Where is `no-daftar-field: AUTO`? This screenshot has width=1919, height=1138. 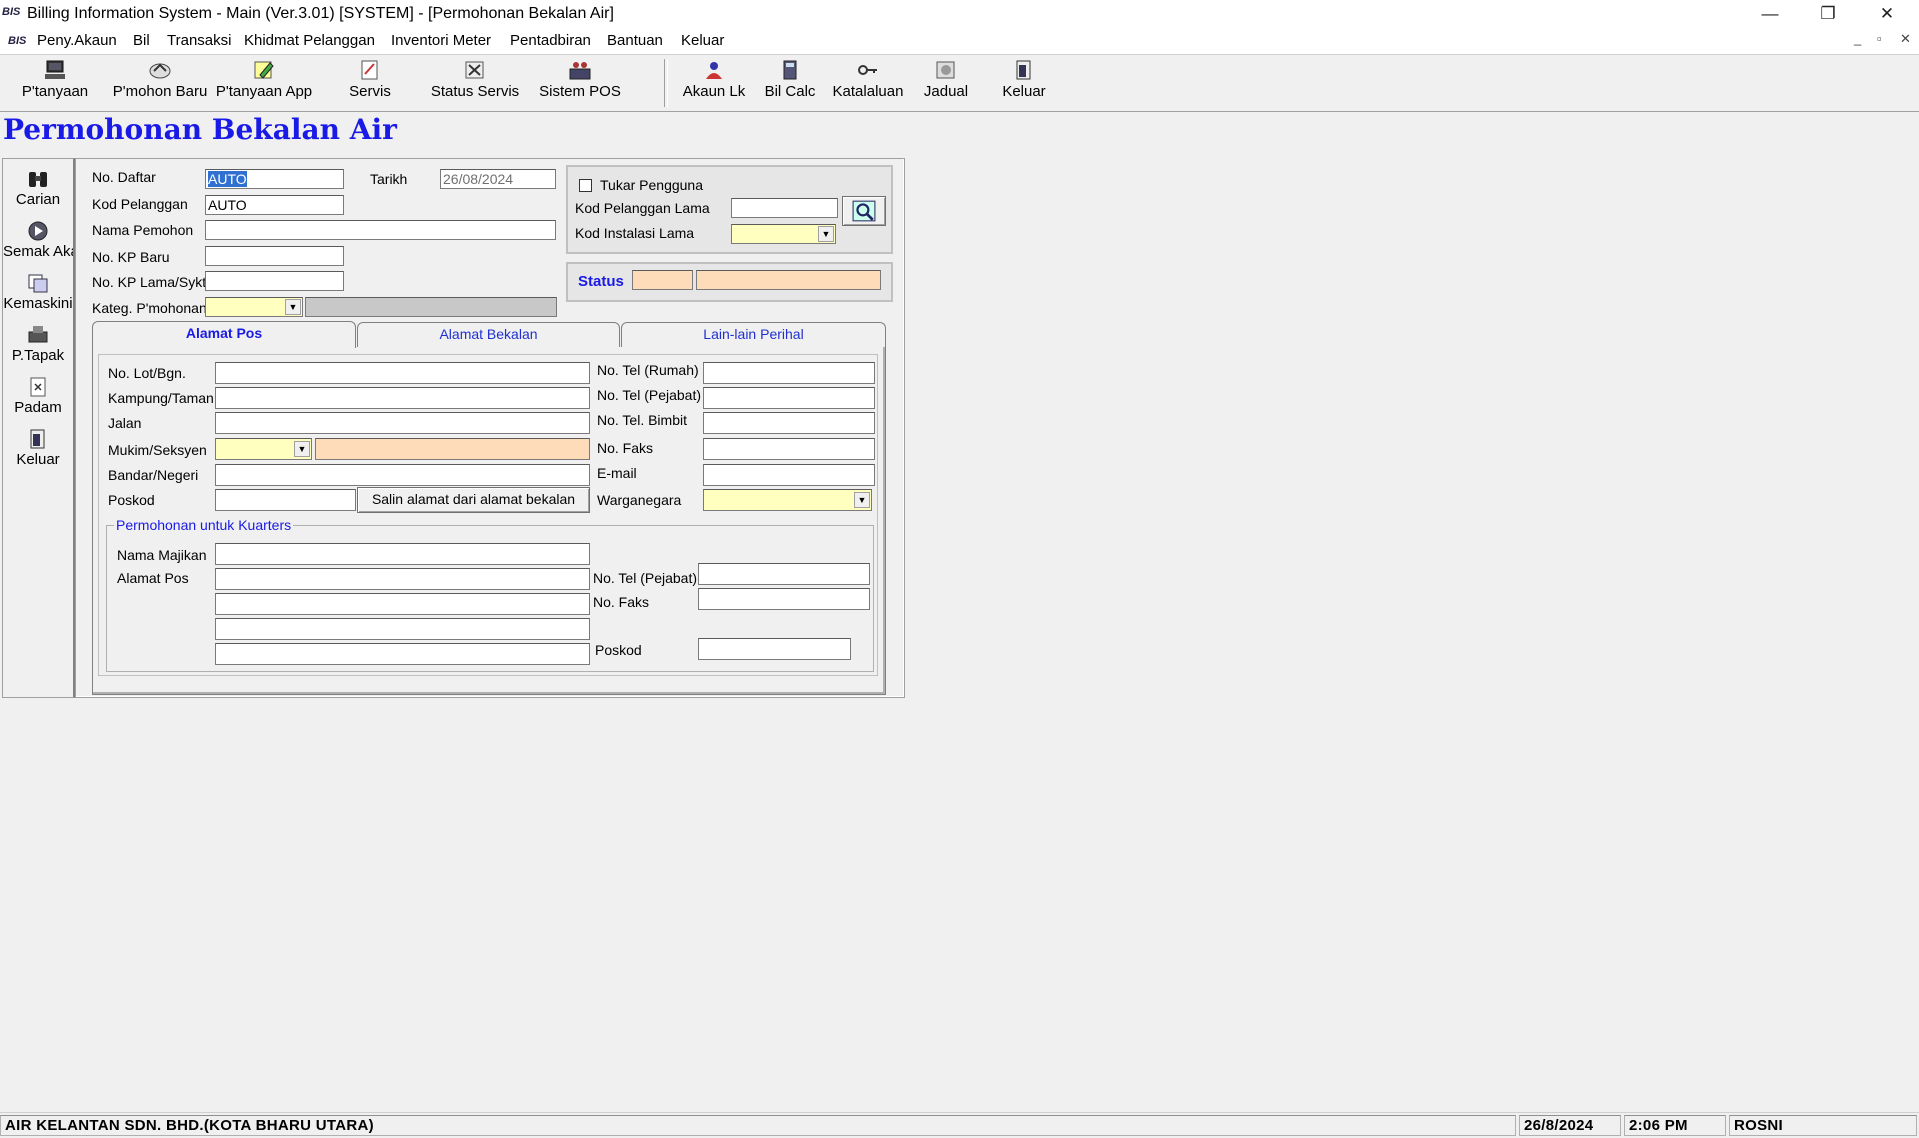 no-daftar-field: AUTO is located at coordinates (274, 179).